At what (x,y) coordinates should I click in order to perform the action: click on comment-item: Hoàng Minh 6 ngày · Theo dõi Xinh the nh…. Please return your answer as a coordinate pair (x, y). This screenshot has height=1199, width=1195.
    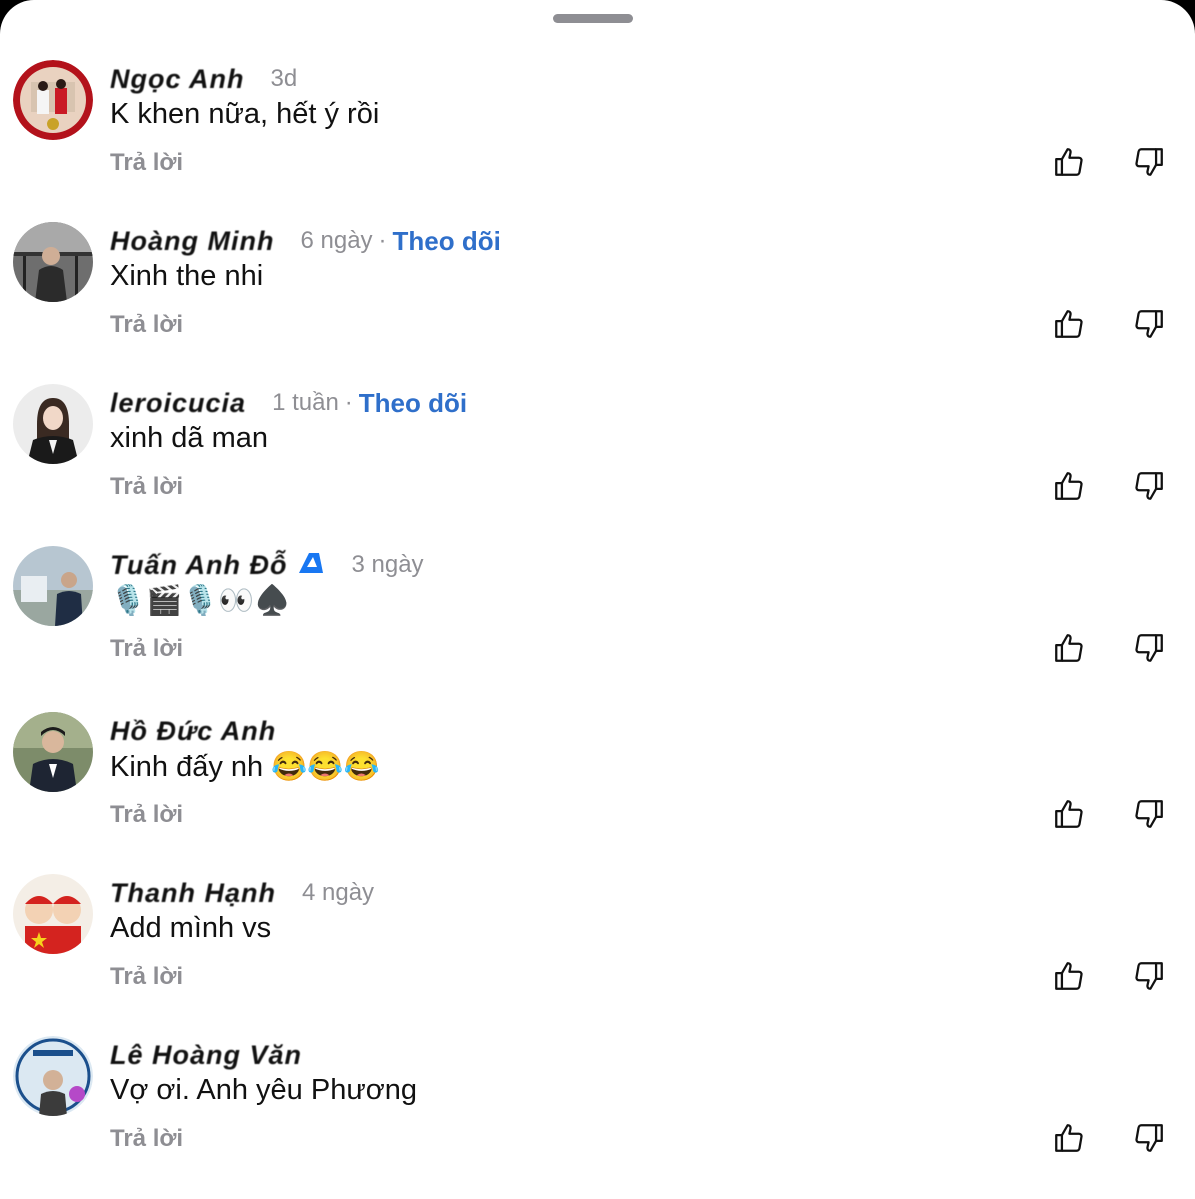
    Looking at the image, I should click on (597, 303).